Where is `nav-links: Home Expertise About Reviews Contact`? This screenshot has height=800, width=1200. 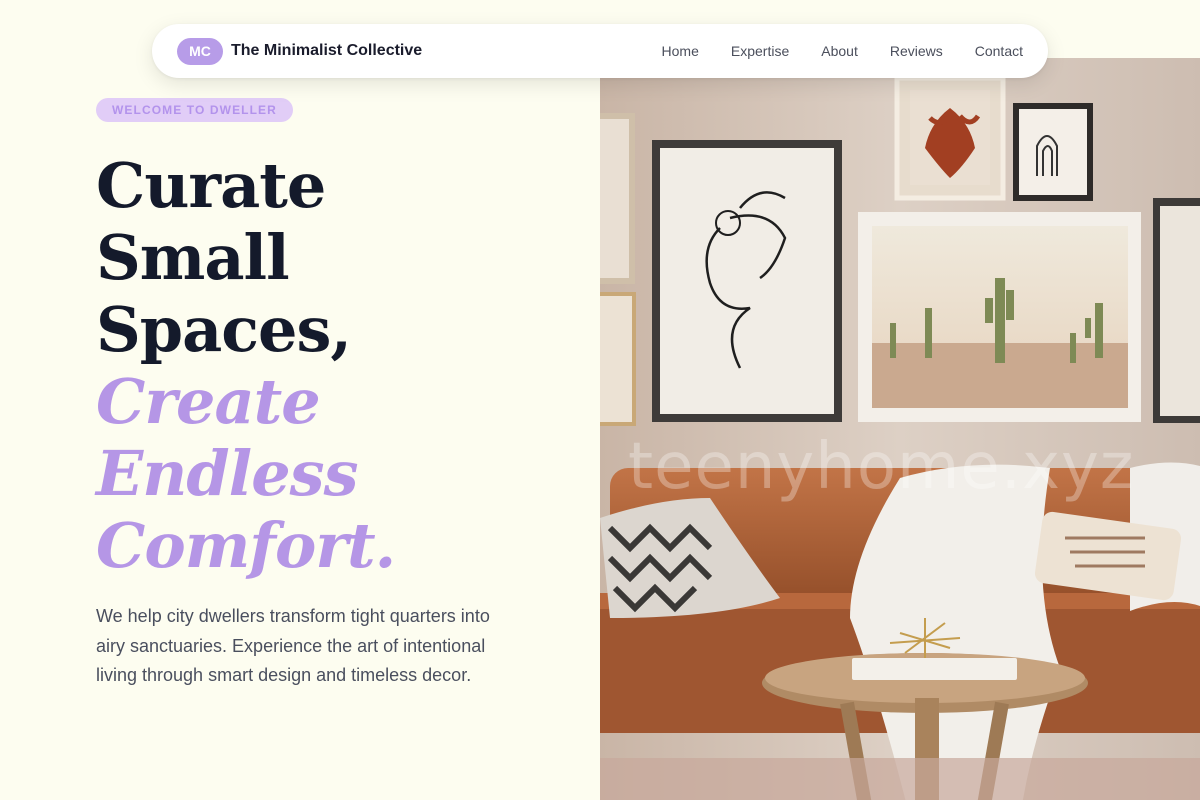 nav-links: Home Expertise About Reviews Contact is located at coordinates (842, 51).